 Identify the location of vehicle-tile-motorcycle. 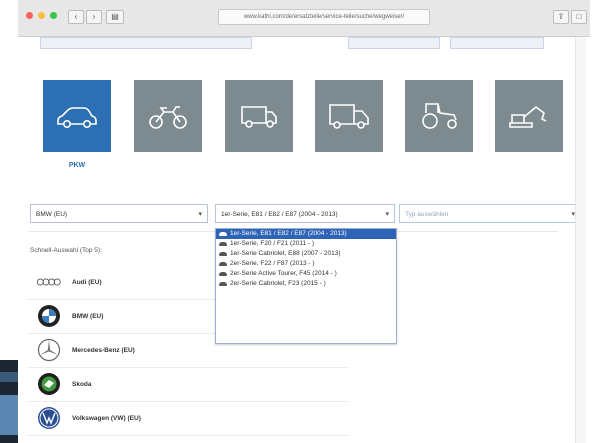
(168, 116).